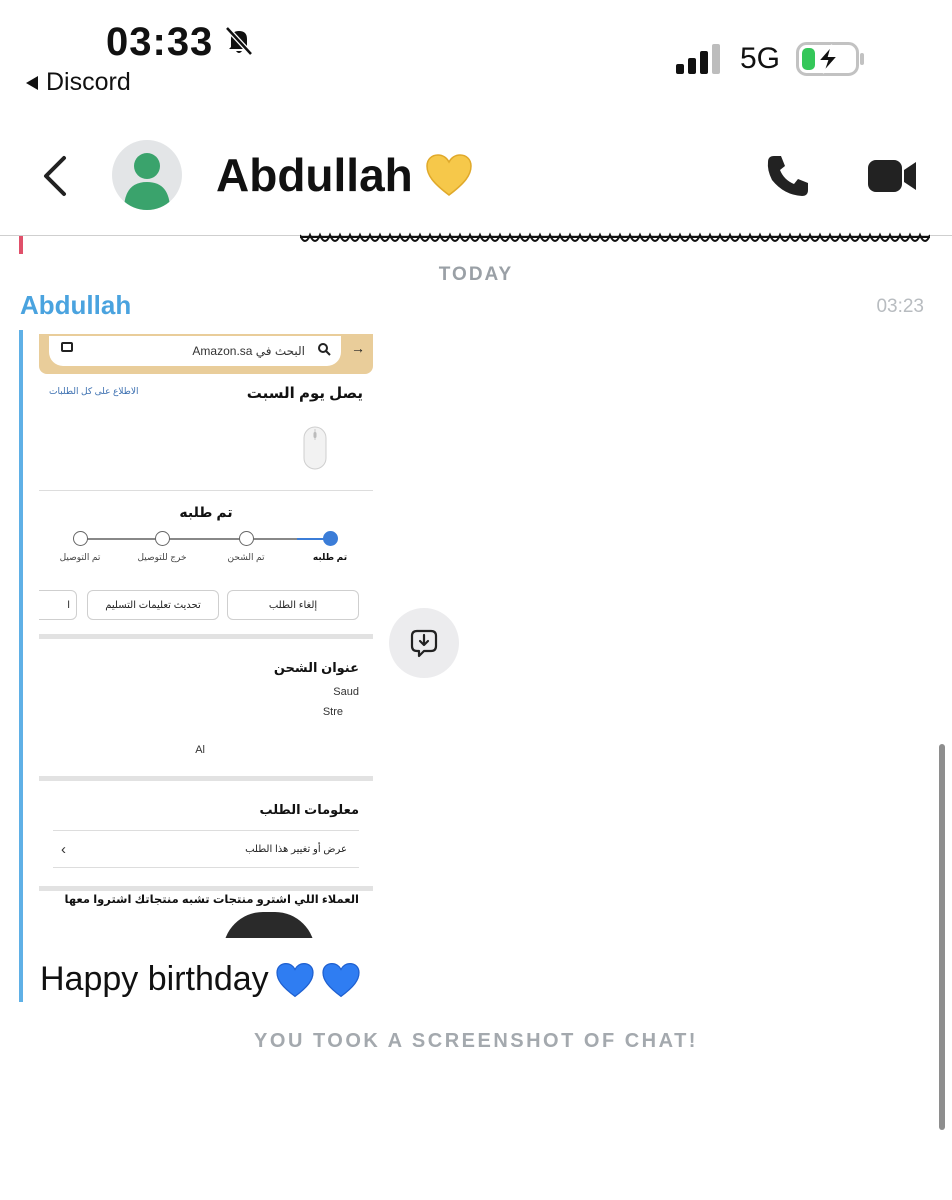 This screenshot has height=1200, width=952. What do you see at coordinates (830, 59) in the screenshot?
I see `battery-charging-icon` at bounding box center [830, 59].